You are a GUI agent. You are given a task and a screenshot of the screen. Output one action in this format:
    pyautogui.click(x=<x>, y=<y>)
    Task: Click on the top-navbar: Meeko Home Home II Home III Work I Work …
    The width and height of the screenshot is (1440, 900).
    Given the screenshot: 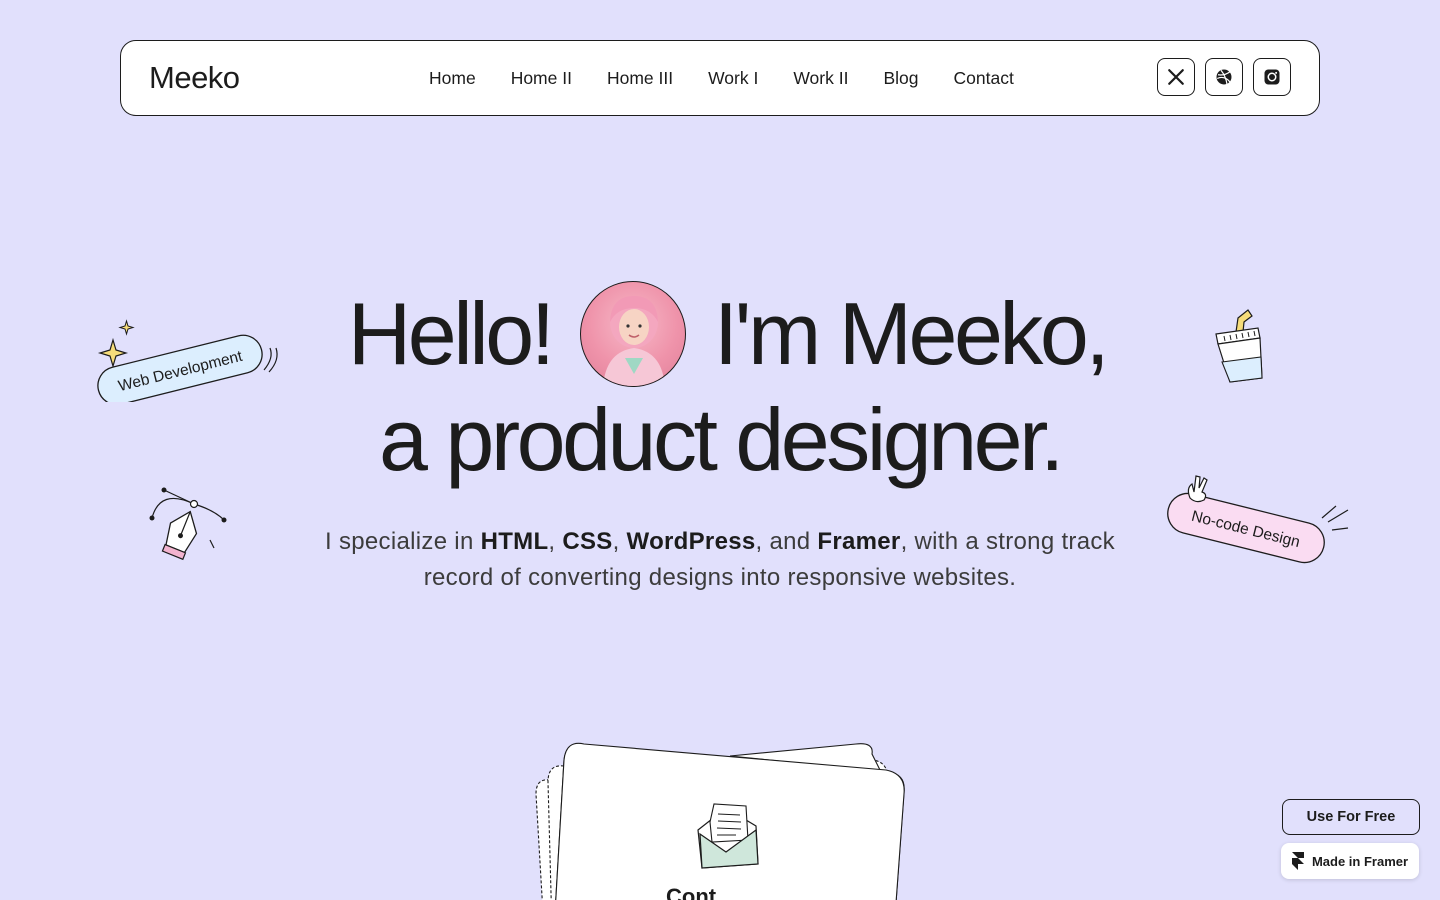 What is the action you would take?
    pyautogui.click(x=720, y=78)
    